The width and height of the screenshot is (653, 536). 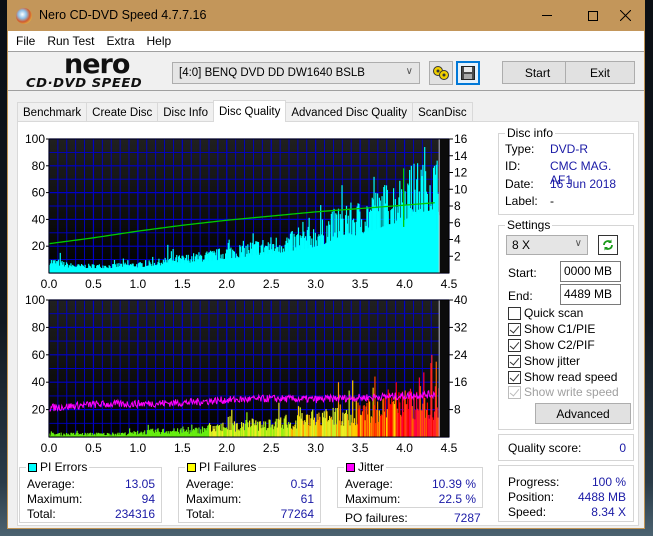 I want to click on x-tick-label: 4.5, so click(x=449, y=284).